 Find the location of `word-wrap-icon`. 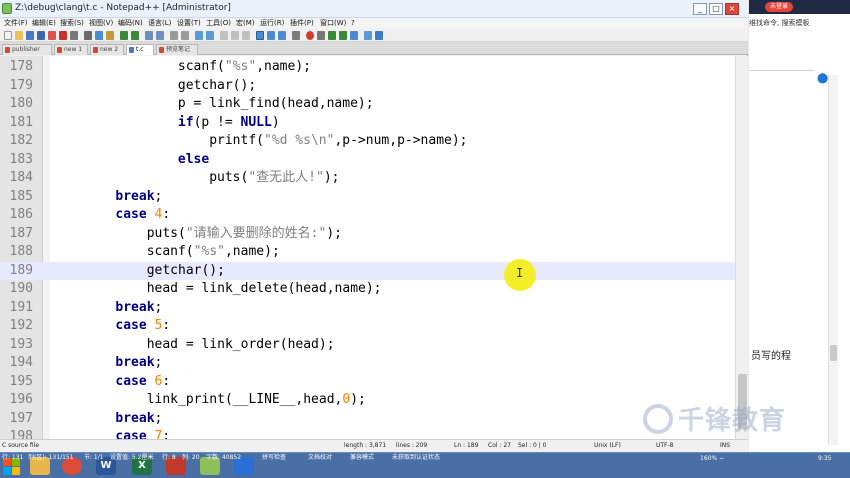

word-wrap-icon is located at coordinates (224, 35).